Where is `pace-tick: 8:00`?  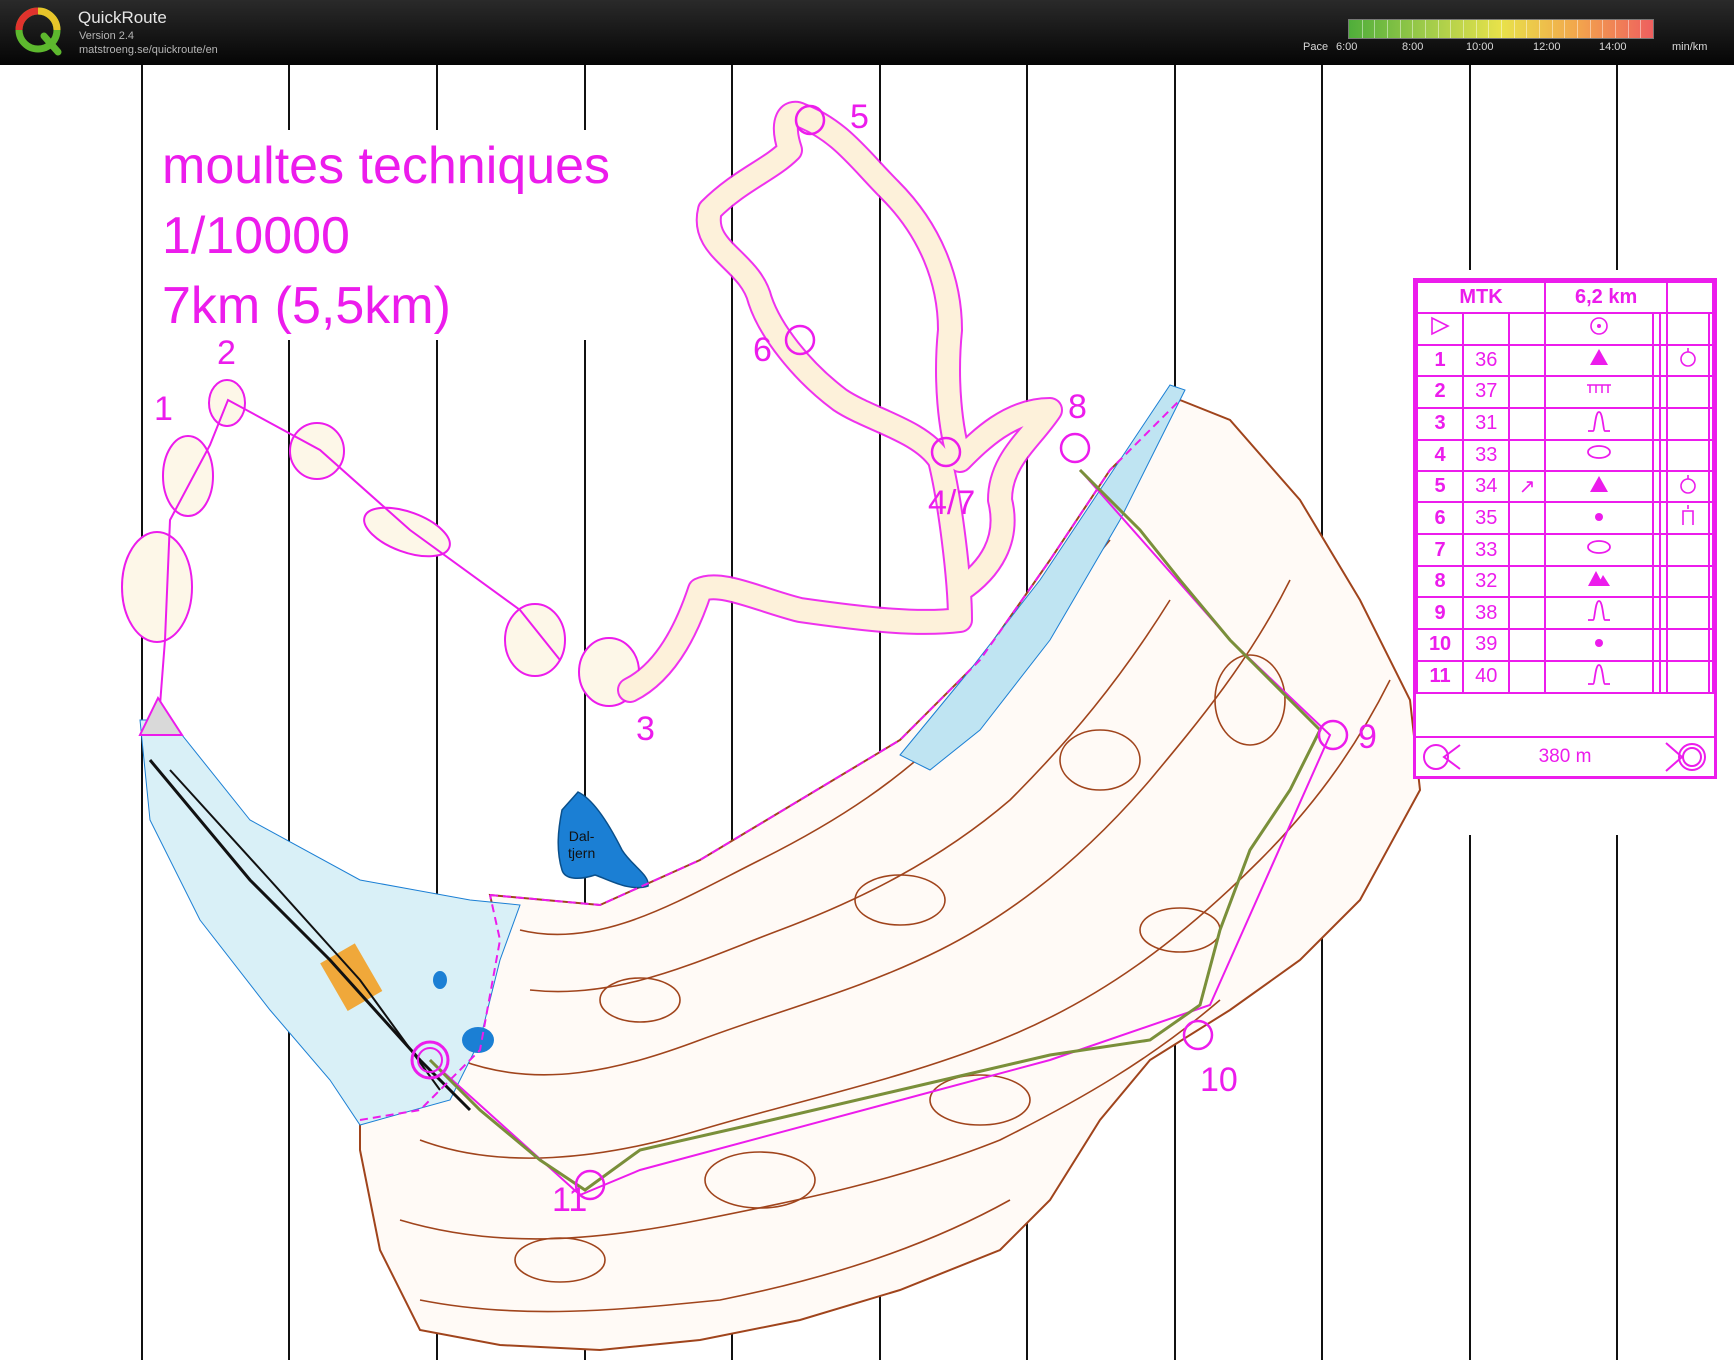
pace-tick: 8:00 is located at coordinates (1413, 47).